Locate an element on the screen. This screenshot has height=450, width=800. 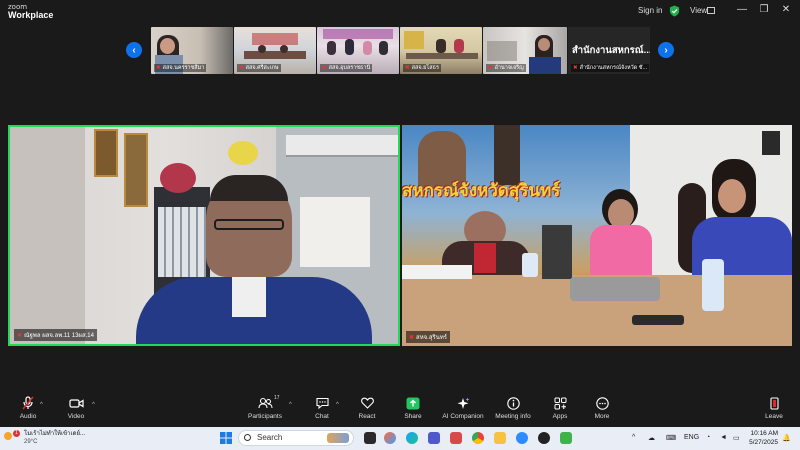
video-options-caret: ^ is located at coordinates (93, 405).